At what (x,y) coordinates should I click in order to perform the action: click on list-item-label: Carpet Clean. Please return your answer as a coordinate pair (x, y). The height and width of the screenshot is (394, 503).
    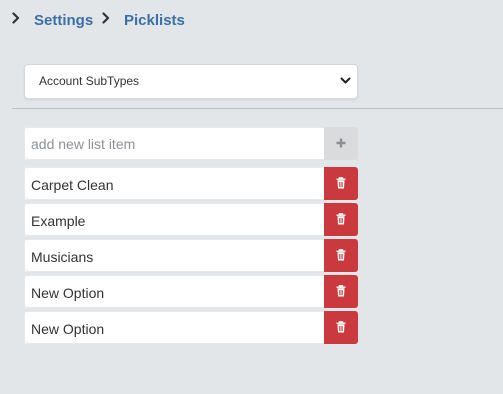
    Looking at the image, I should click on (72, 185).